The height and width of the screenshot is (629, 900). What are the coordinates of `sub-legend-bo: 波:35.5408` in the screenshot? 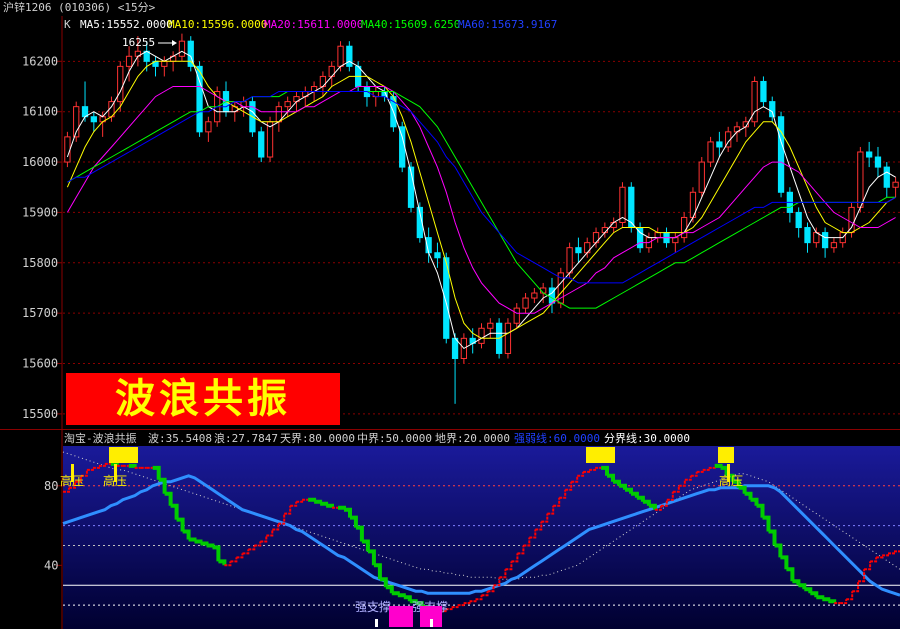 It's located at (180, 438).